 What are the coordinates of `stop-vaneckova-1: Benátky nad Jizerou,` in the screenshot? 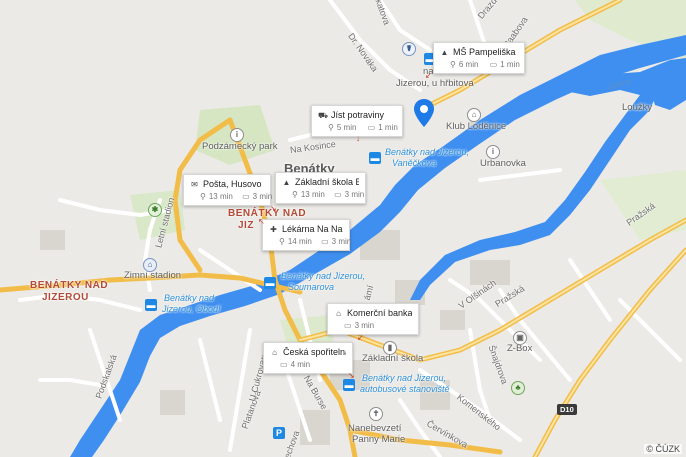 It's located at (427, 152).